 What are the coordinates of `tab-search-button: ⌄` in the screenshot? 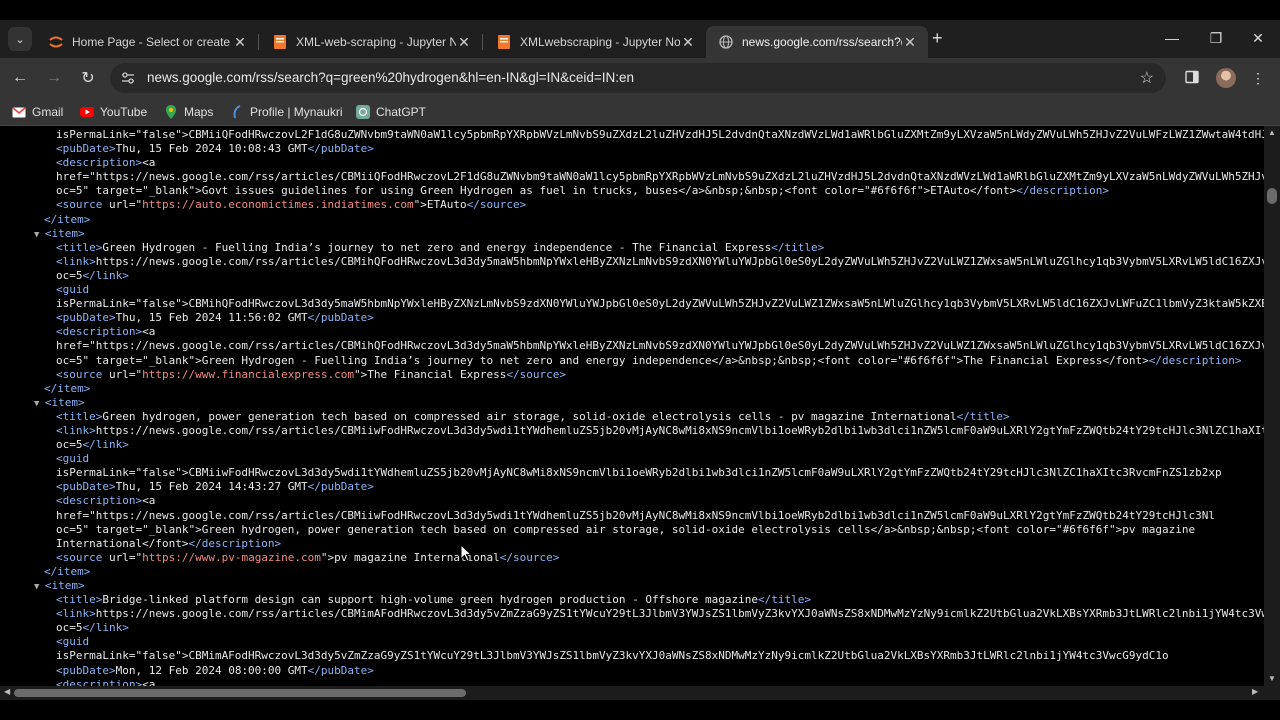 It's located at (20, 39).